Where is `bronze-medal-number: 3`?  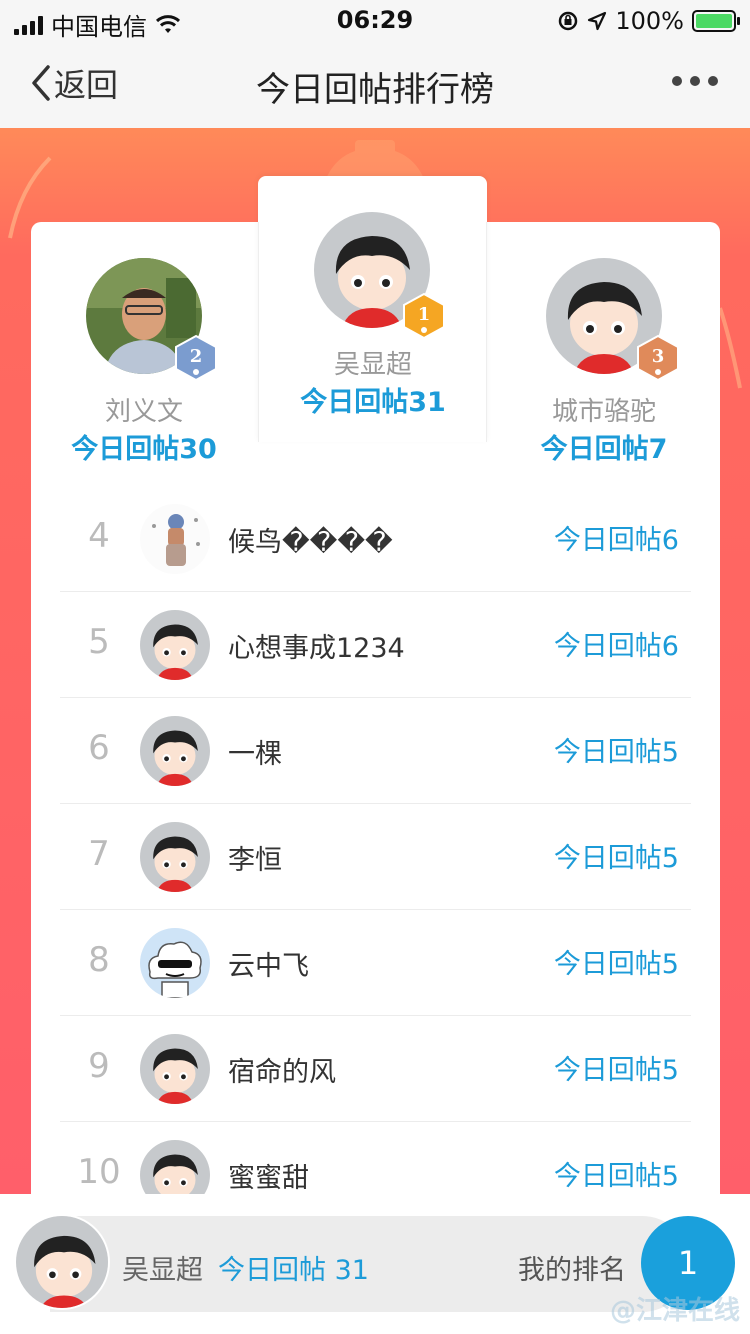 bronze-medal-number: 3 is located at coordinates (658, 356).